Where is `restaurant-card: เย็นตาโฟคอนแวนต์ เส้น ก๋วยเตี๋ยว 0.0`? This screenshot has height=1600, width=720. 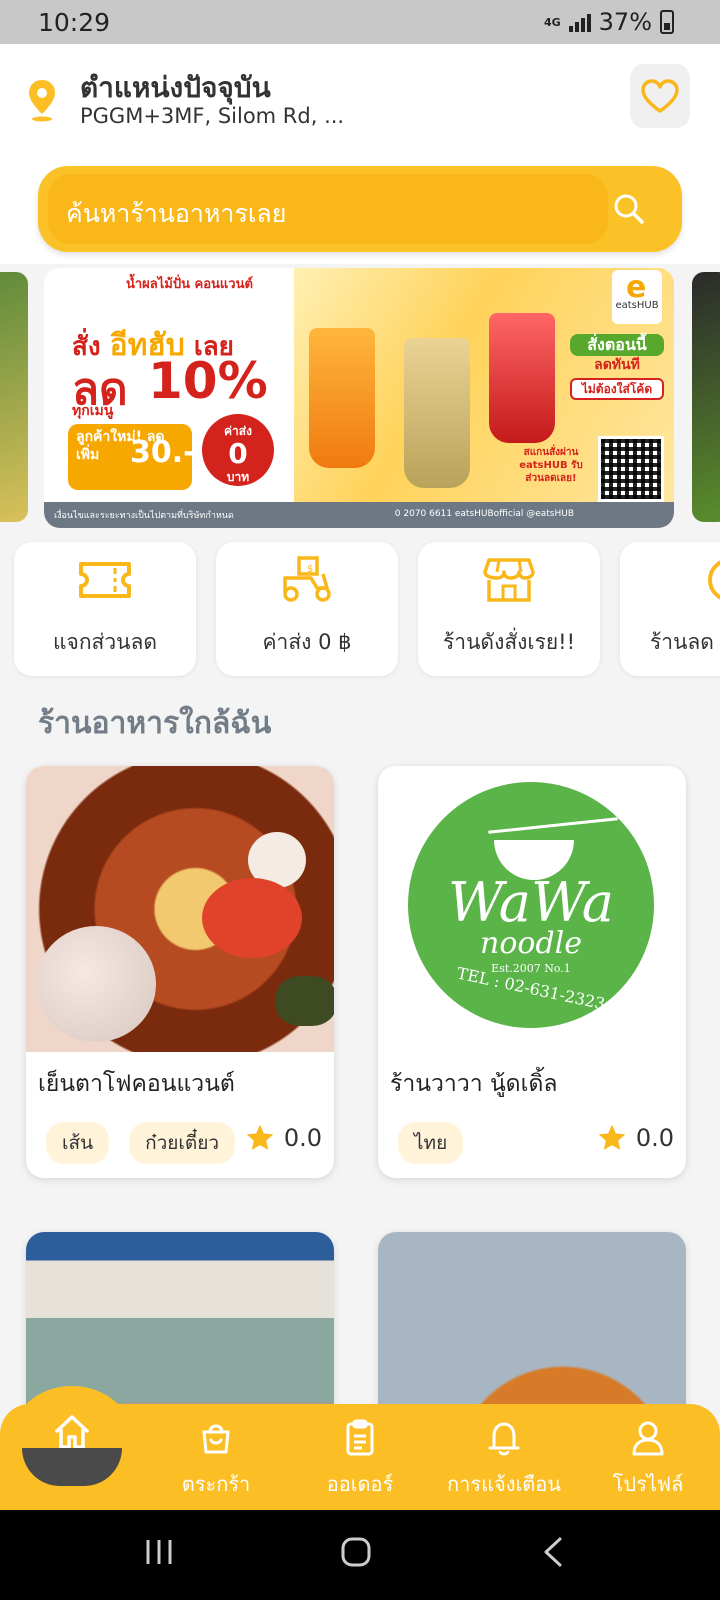
restaurant-card: เย็นตาโฟคอนแวนต์ เส้น ก๋วยเตี๋ยว 0.0 is located at coordinates (180, 972).